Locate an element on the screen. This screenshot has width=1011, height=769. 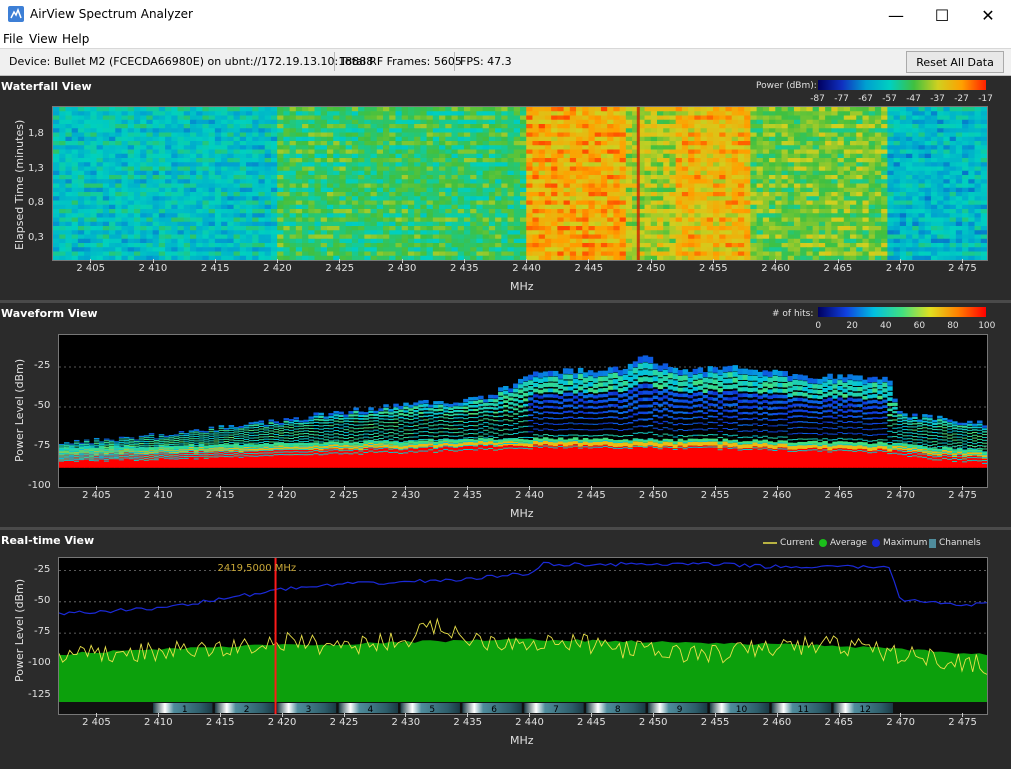
minimize-button: — is located at coordinates (896, 15).